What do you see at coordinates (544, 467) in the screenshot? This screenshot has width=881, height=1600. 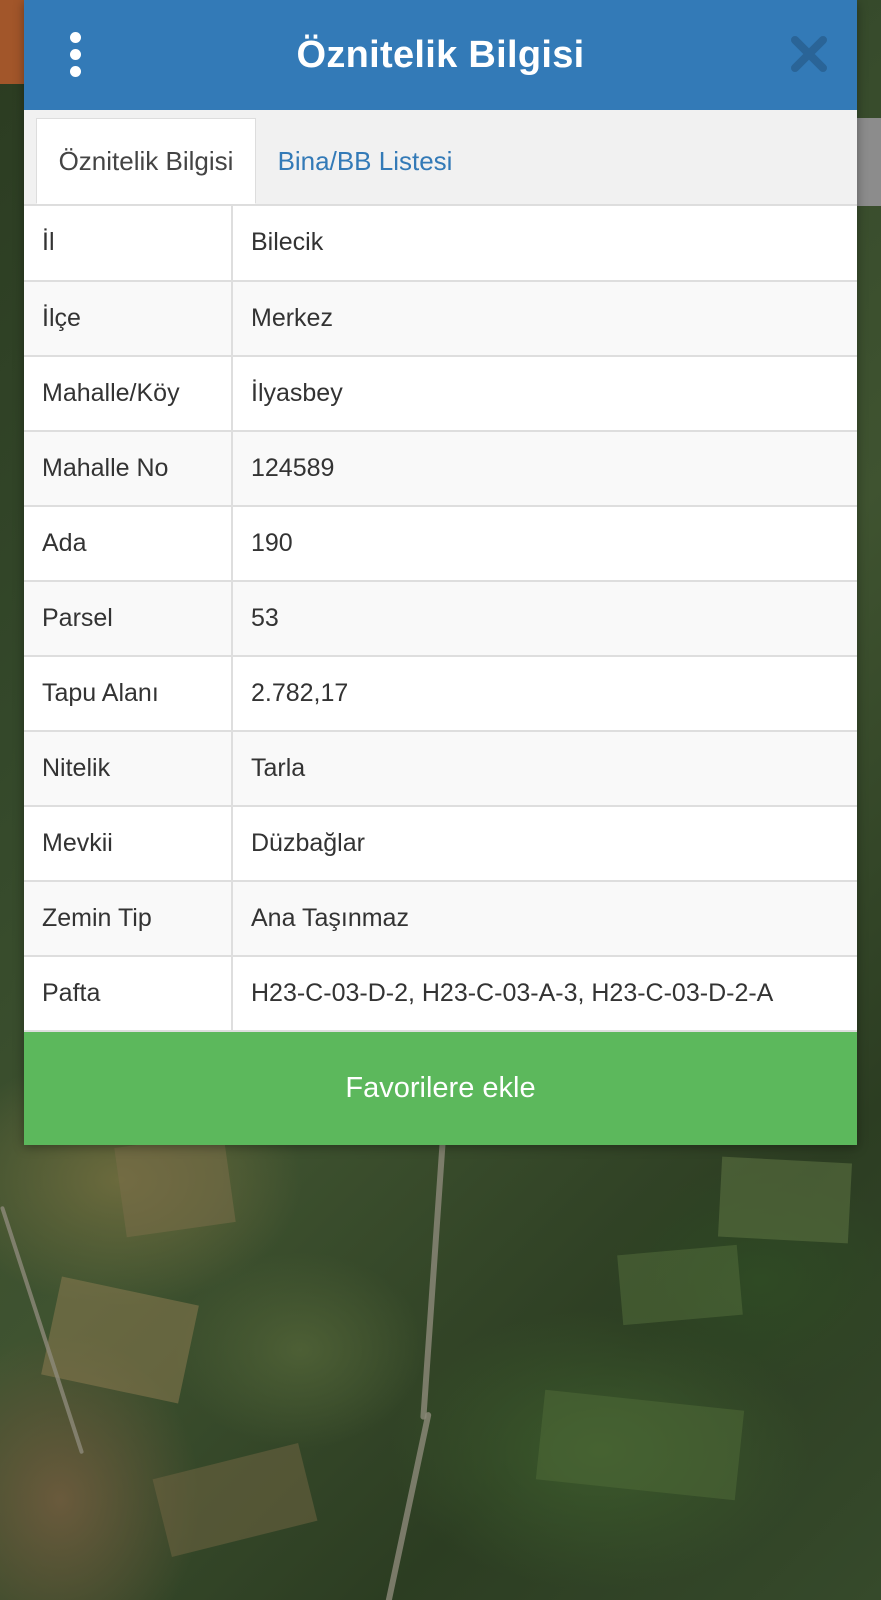 I see `attribute-value: 124589` at bounding box center [544, 467].